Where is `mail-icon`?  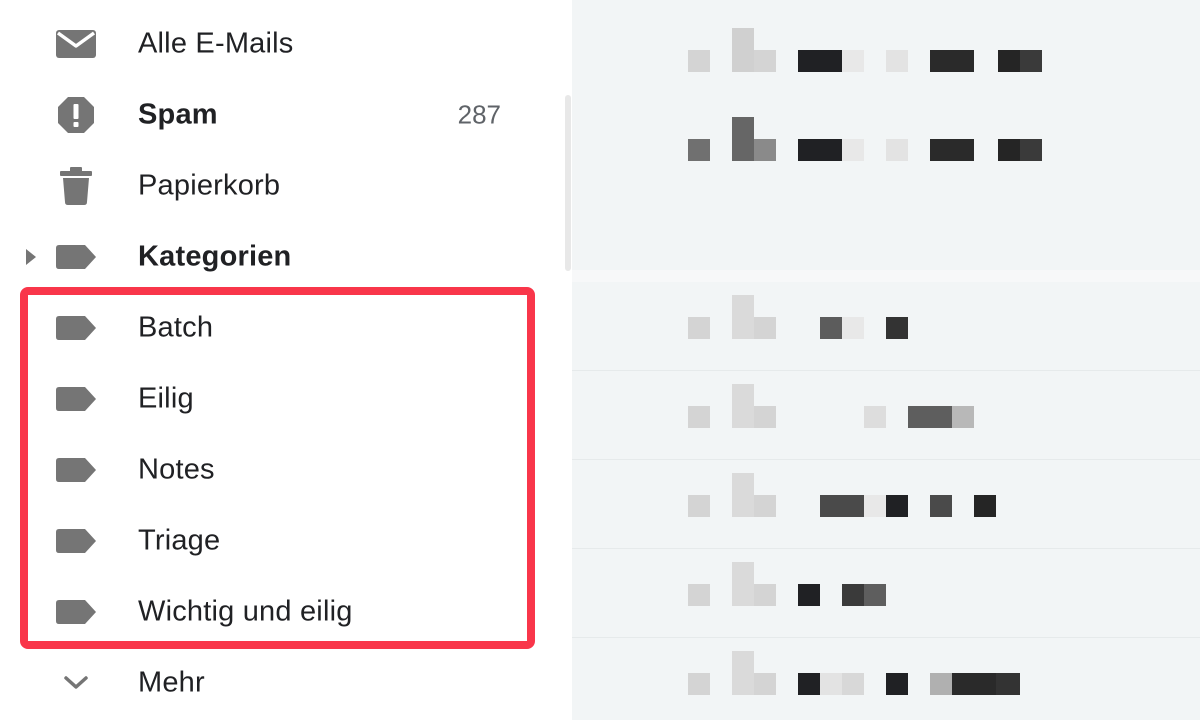
mail-icon is located at coordinates (76, 44).